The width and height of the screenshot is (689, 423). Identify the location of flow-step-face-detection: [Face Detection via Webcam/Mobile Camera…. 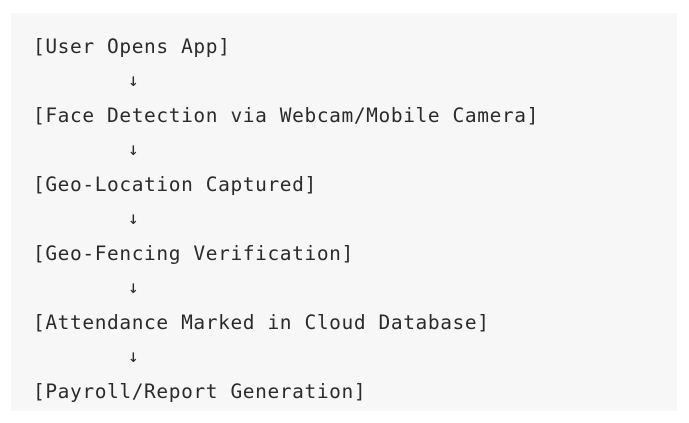
(286, 115).